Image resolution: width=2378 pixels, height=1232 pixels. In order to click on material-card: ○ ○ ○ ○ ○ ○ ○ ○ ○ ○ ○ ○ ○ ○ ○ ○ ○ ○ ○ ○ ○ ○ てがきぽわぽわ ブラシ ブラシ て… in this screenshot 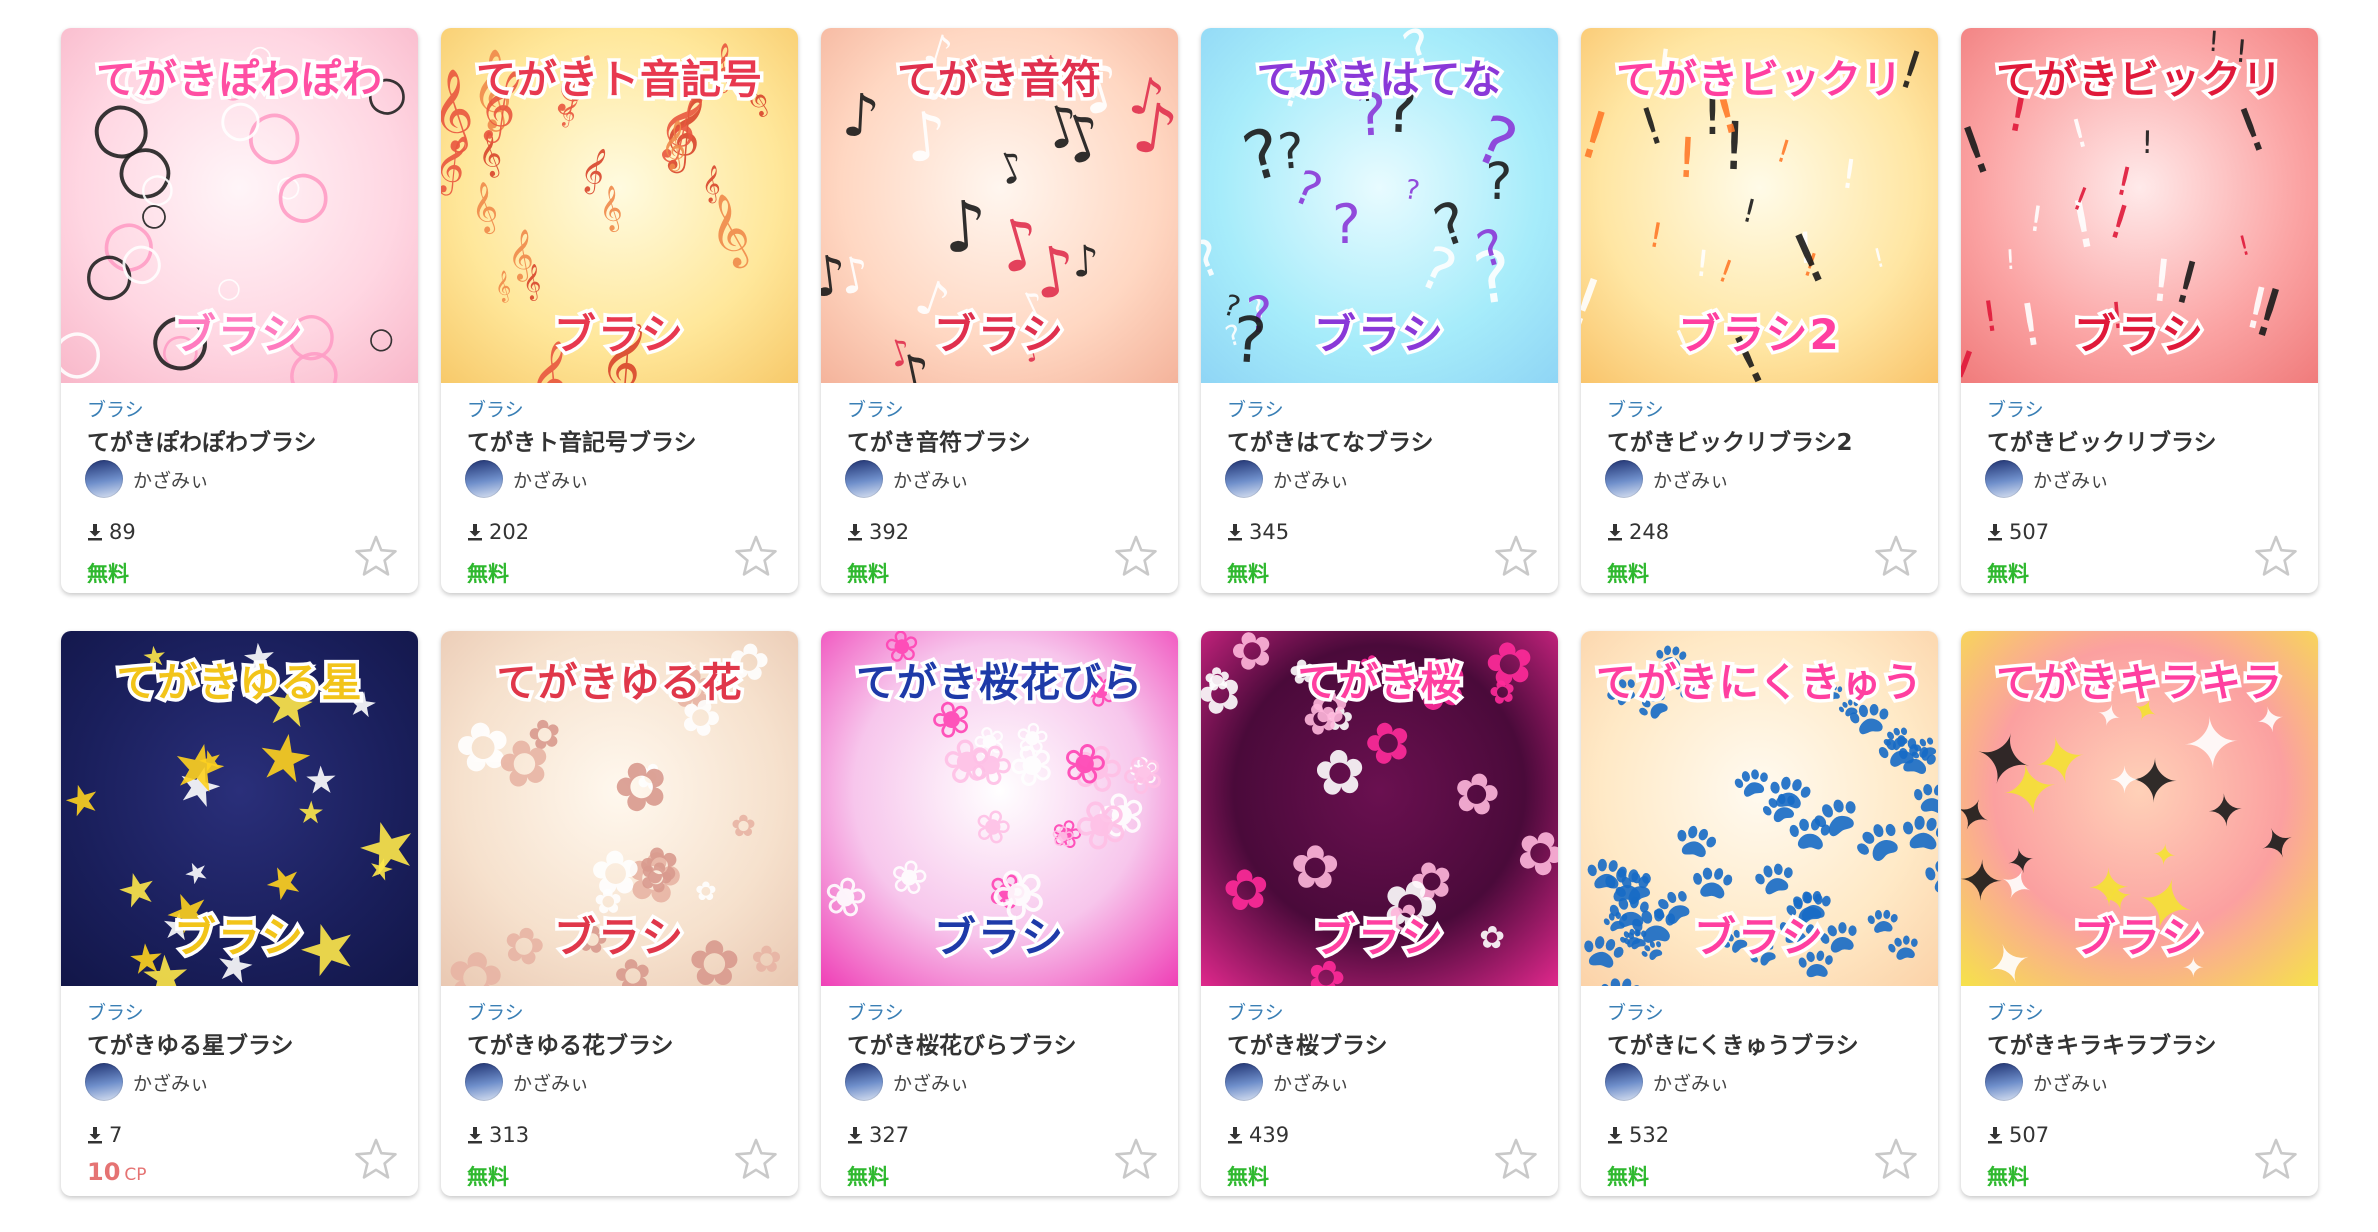, I will do `click(239, 310)`.